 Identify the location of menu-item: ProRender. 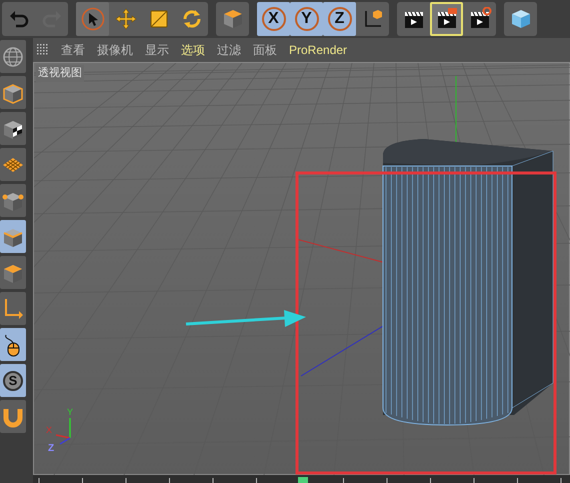
(318, 50).